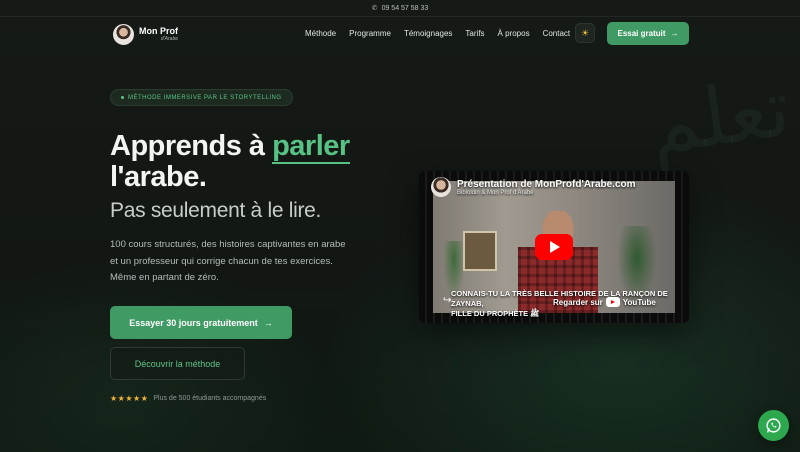 This screenshot has height=452, width=800. What do you see at coordinates (441, 187) in the screenshot?
I see `channel-avatar` at bounding box center [441, 187].